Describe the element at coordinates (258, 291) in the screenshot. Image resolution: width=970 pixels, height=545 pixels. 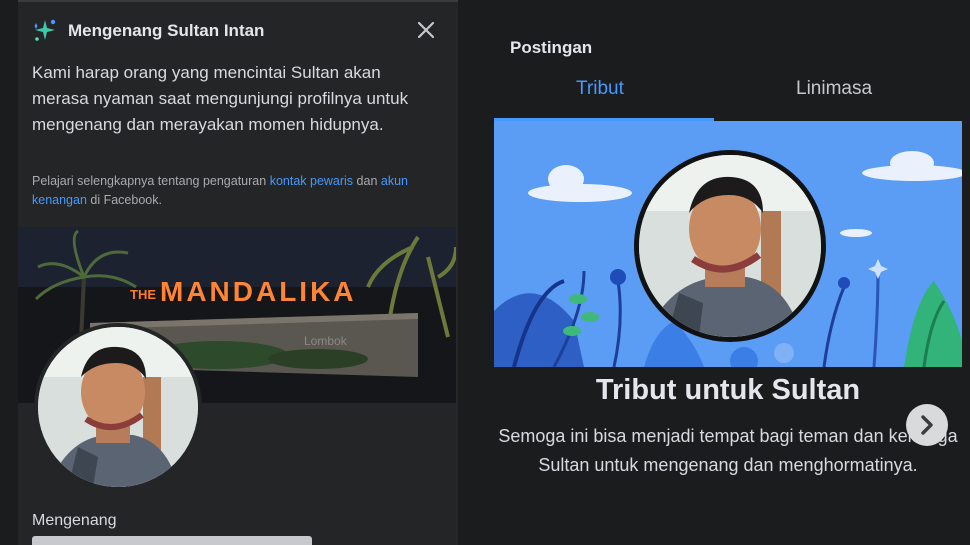
I see `cover-sign: MANDALIKA` at that location.